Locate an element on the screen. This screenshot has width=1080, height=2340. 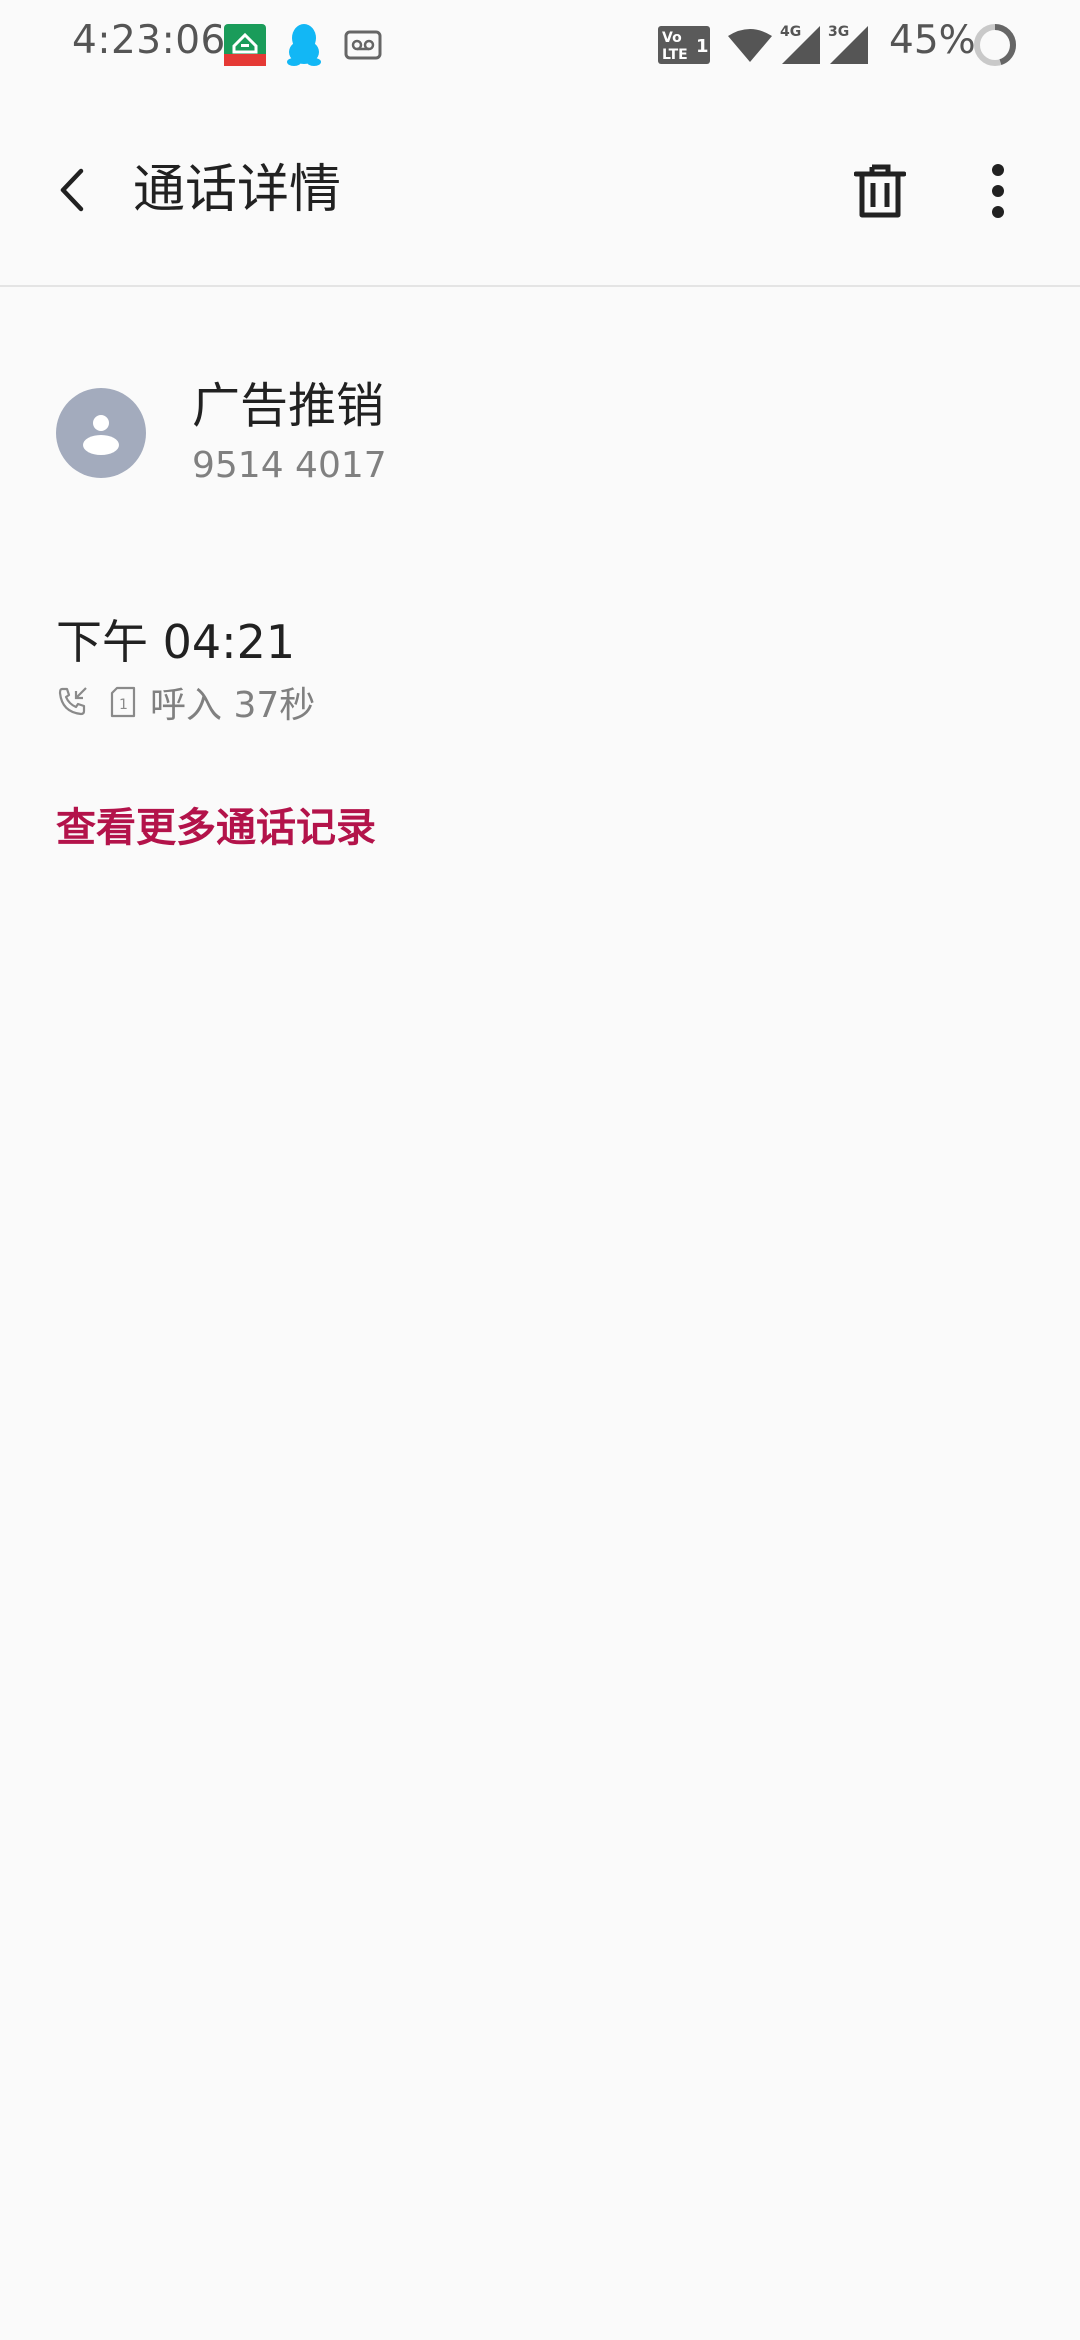
more-options-button is located at coordinates (998, 191).